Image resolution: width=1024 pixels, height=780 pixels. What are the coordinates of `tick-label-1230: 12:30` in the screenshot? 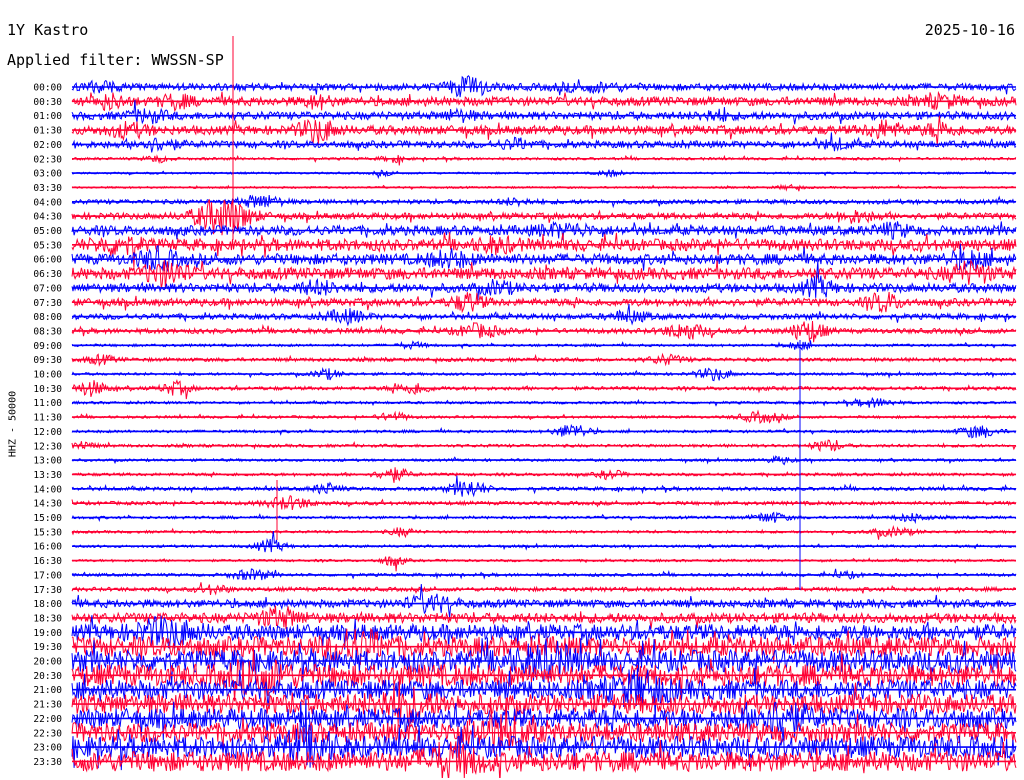 It's located at (47, 446).